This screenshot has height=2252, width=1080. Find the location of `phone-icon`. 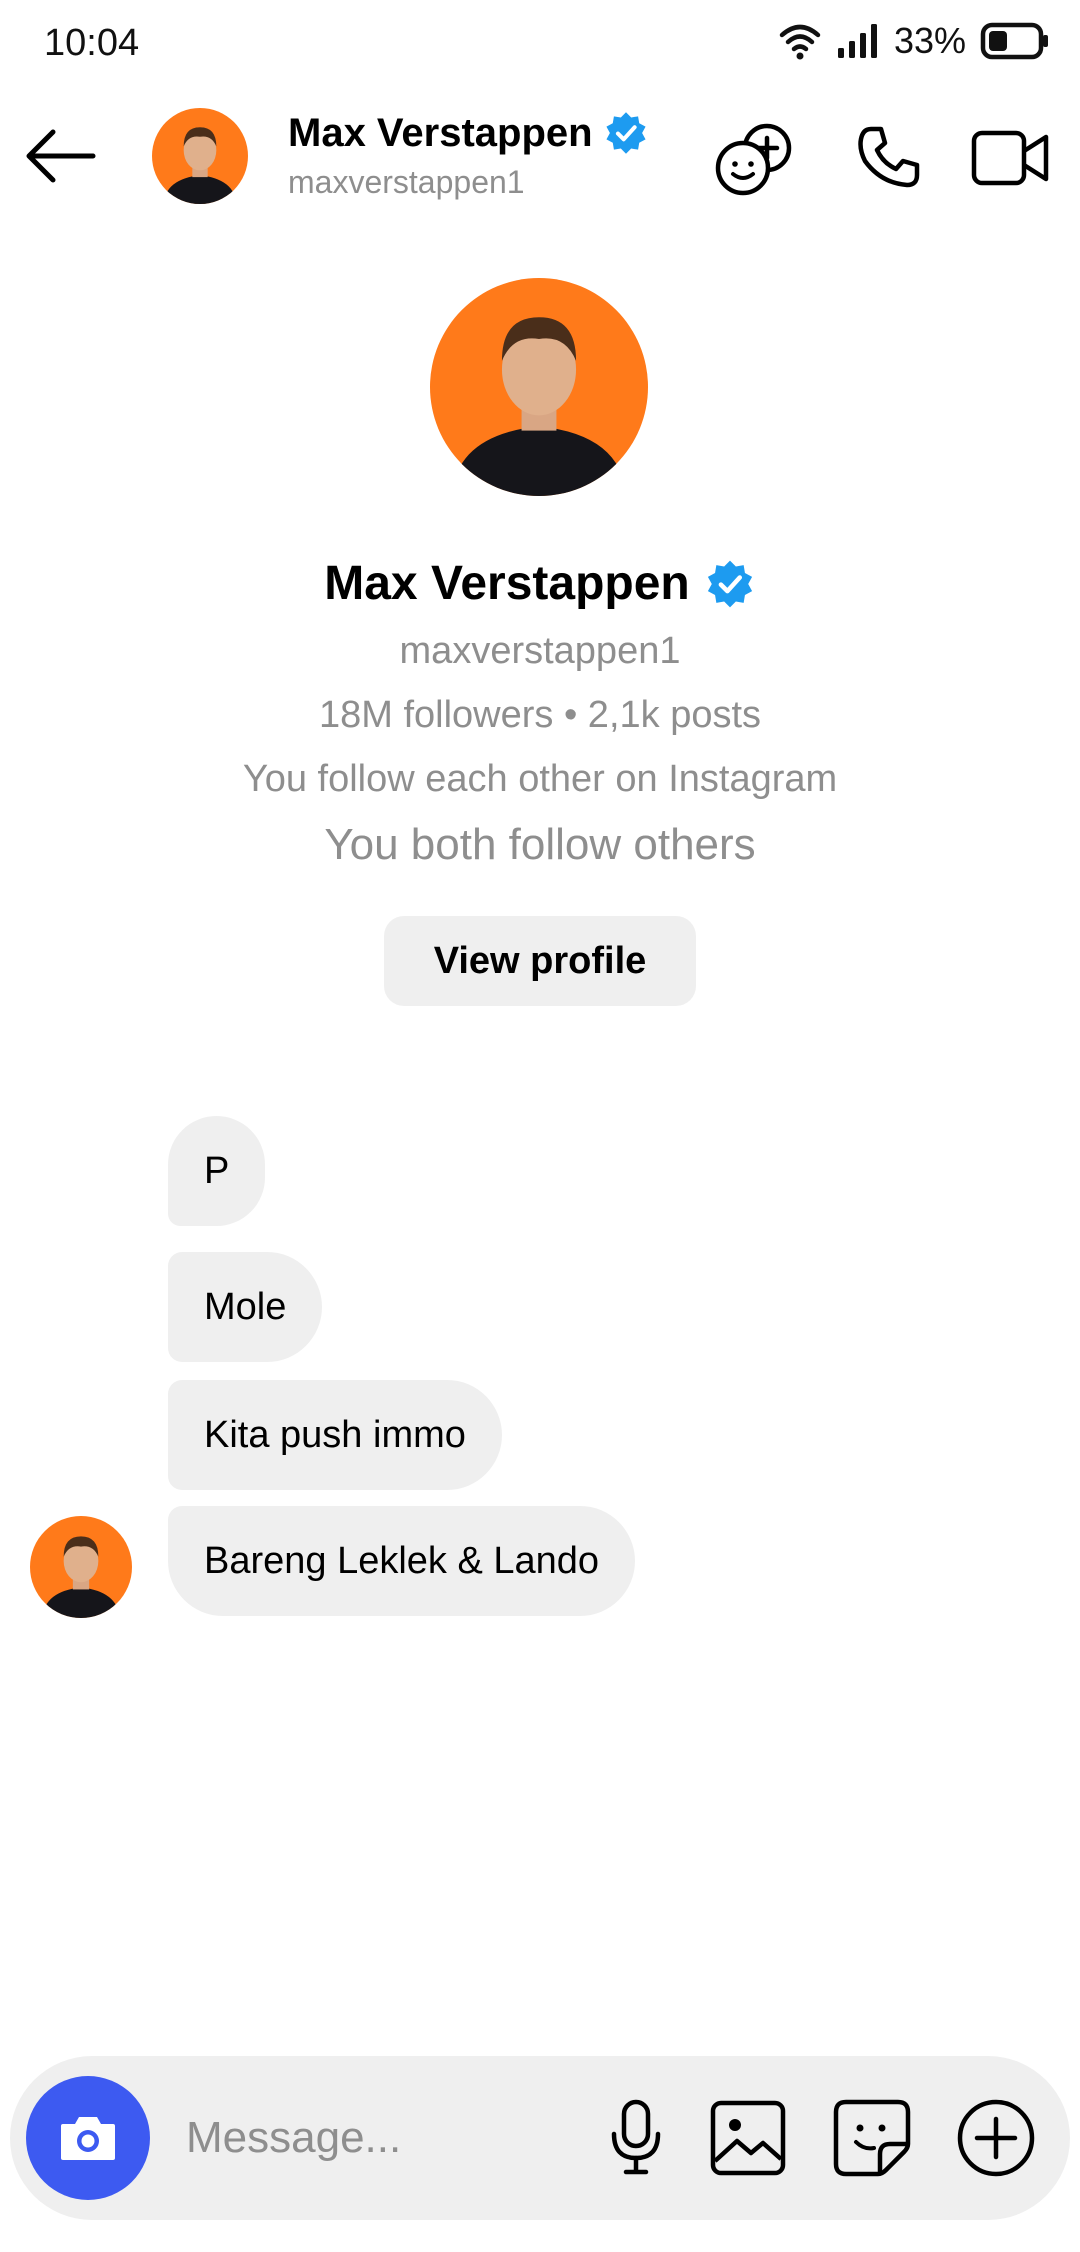

phone-icon is located at coordinates (888, 158).